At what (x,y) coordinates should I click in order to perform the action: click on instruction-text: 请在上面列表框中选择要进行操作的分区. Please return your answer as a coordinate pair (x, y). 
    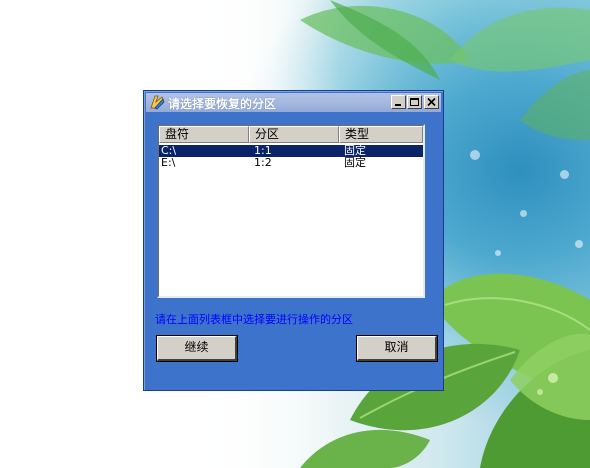
    Looking at the image, I should click on (254, 319).